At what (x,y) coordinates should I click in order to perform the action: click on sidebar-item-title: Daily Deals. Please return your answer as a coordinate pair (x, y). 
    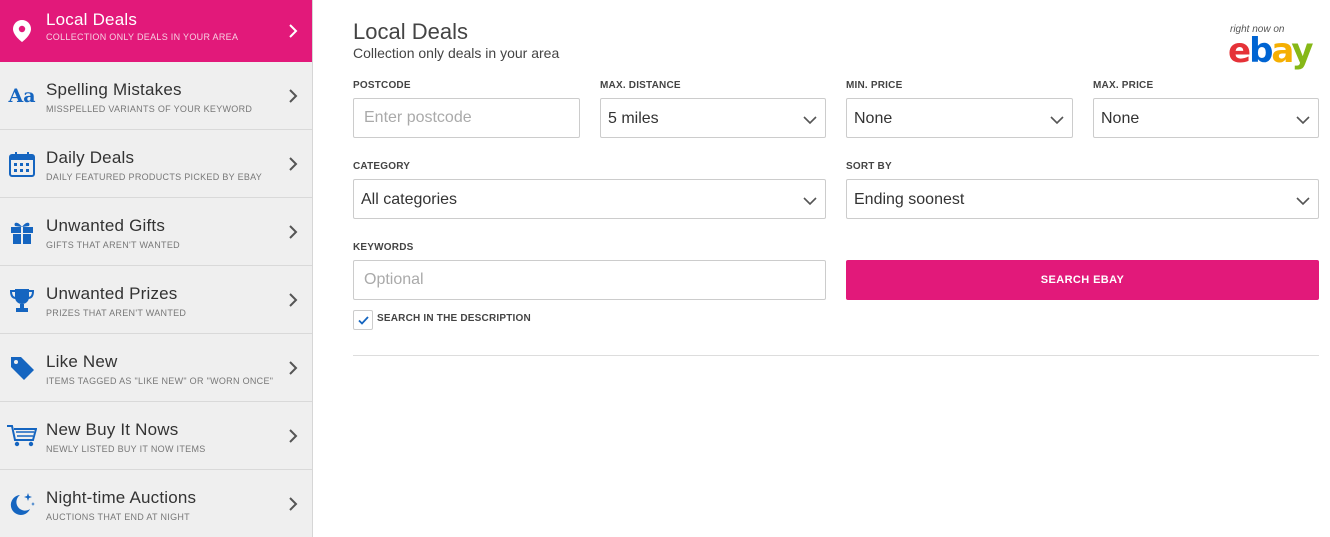
    Looking at the image, I should click on (90, 157).